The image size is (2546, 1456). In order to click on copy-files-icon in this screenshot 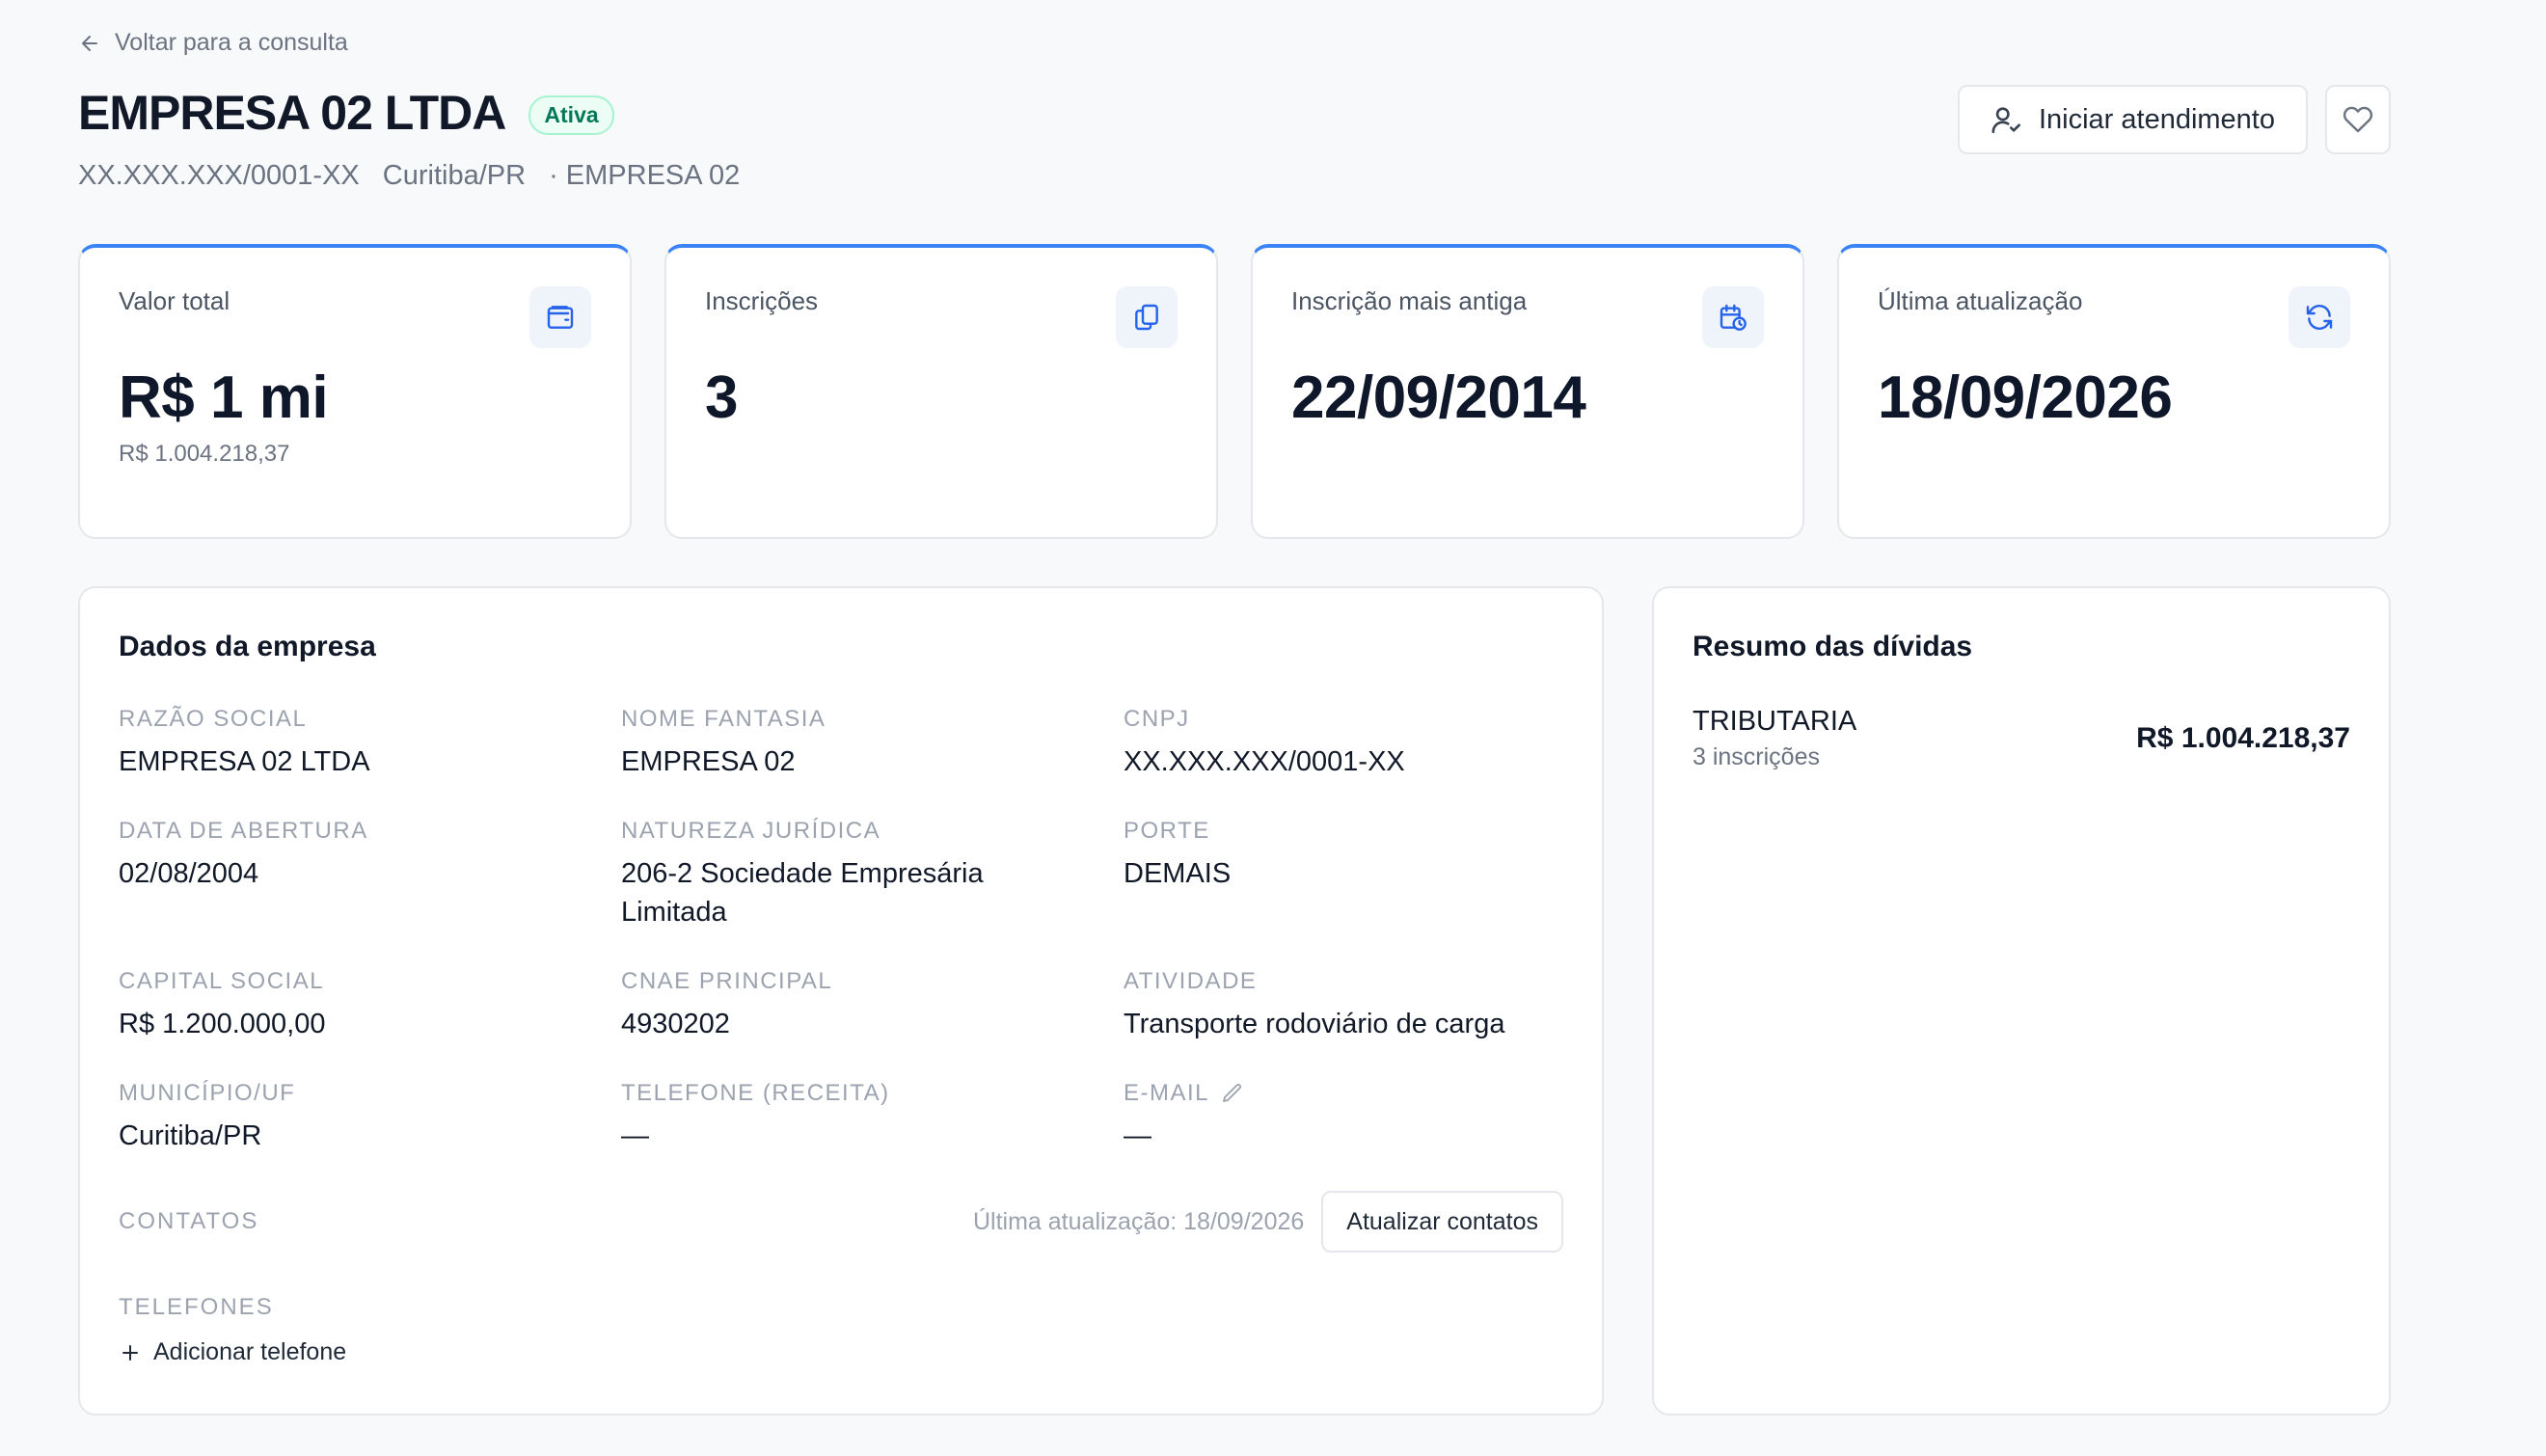, I will do `click(1147, 317)`.